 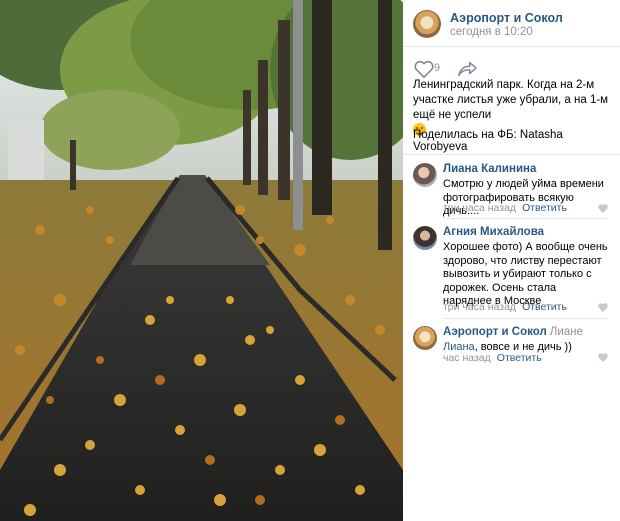 I want to click on post-header: Аэропорт и Сокол сегодня в 10:20, so click(x=511, y=23).